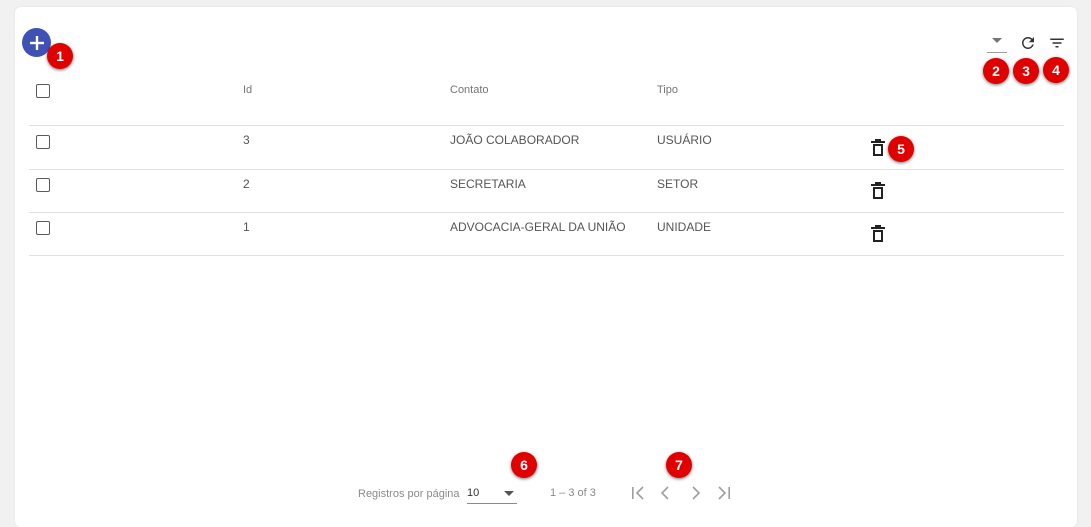  What do you see at coordinates (36, 42) in the screenshot?
I see `plus-icon` at bounding box center [36, 42].